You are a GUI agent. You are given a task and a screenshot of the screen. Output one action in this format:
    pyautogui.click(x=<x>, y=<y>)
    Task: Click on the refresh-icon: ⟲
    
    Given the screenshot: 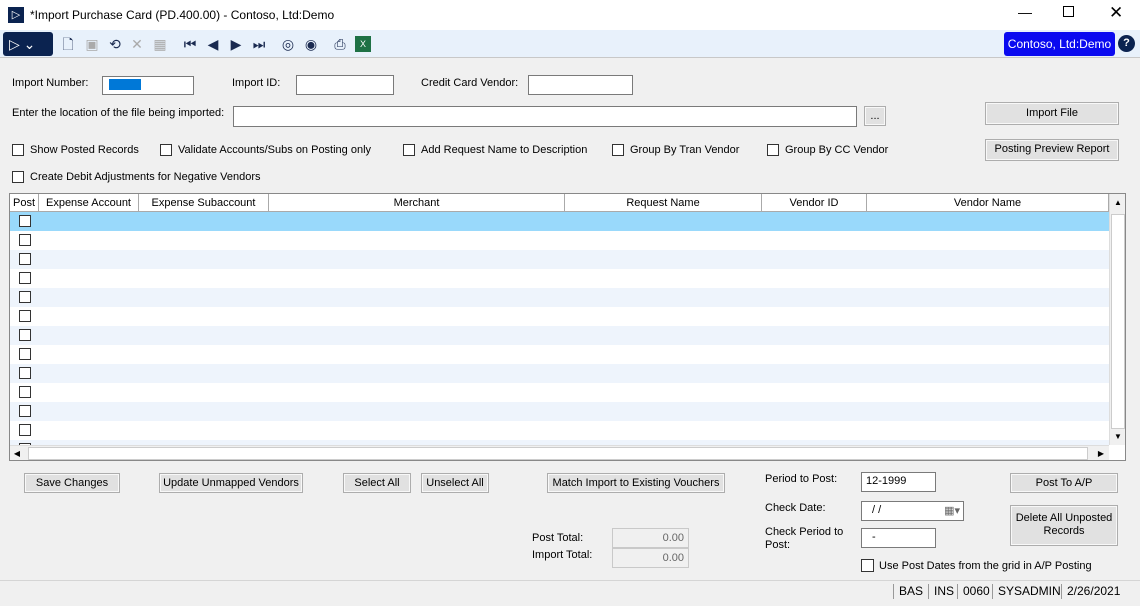 What is the action you would take?
    pyautogui.click(x=115, y=44)
    